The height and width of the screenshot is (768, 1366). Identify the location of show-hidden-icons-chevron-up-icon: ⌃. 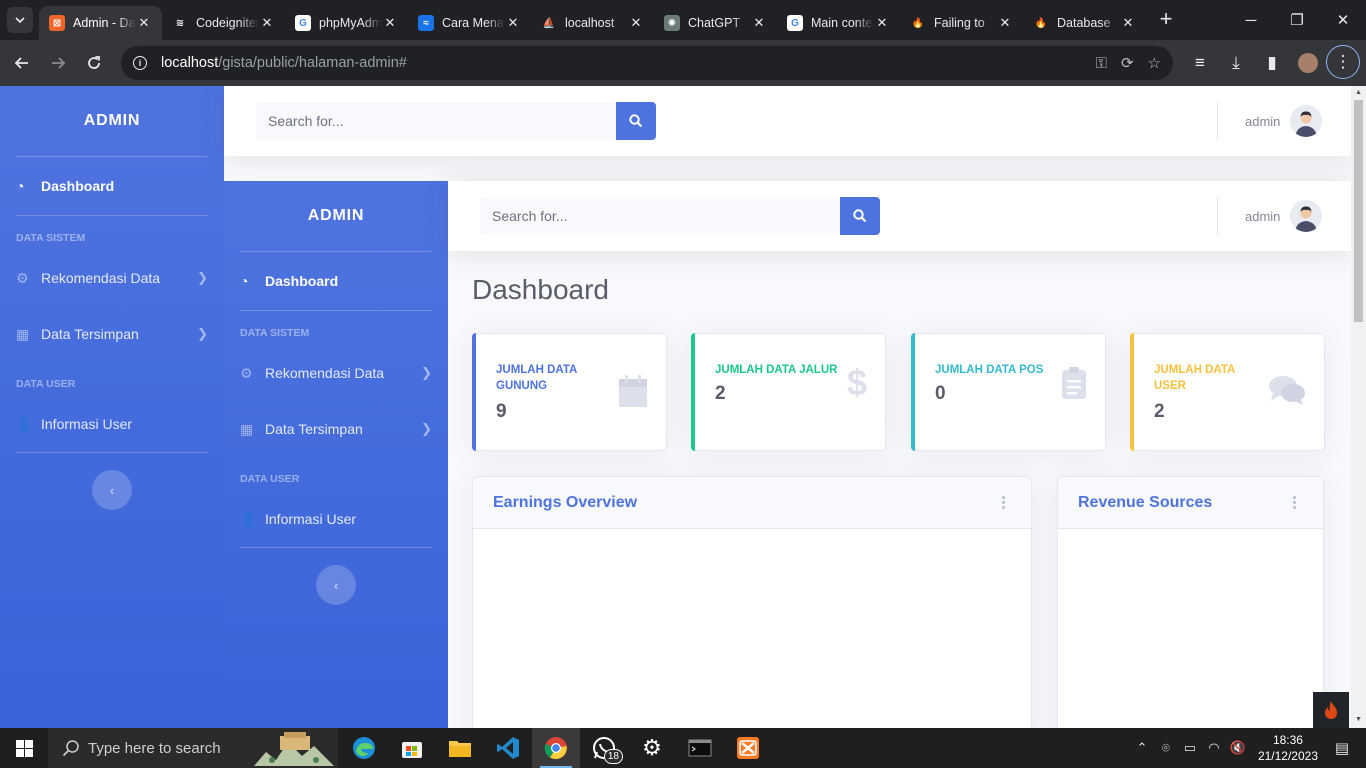
(1142, 748).